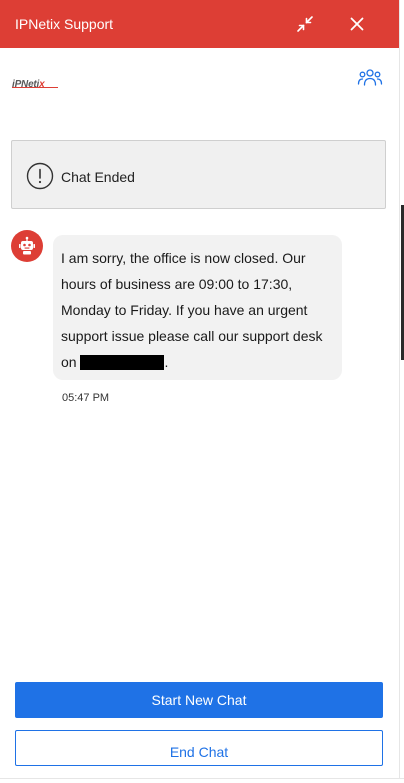 The width and height of the screenshot is (404, 783). Describe the element at coordinates (166, 362) in the screenshot. I see `bot-message-suffix: .` at that location.